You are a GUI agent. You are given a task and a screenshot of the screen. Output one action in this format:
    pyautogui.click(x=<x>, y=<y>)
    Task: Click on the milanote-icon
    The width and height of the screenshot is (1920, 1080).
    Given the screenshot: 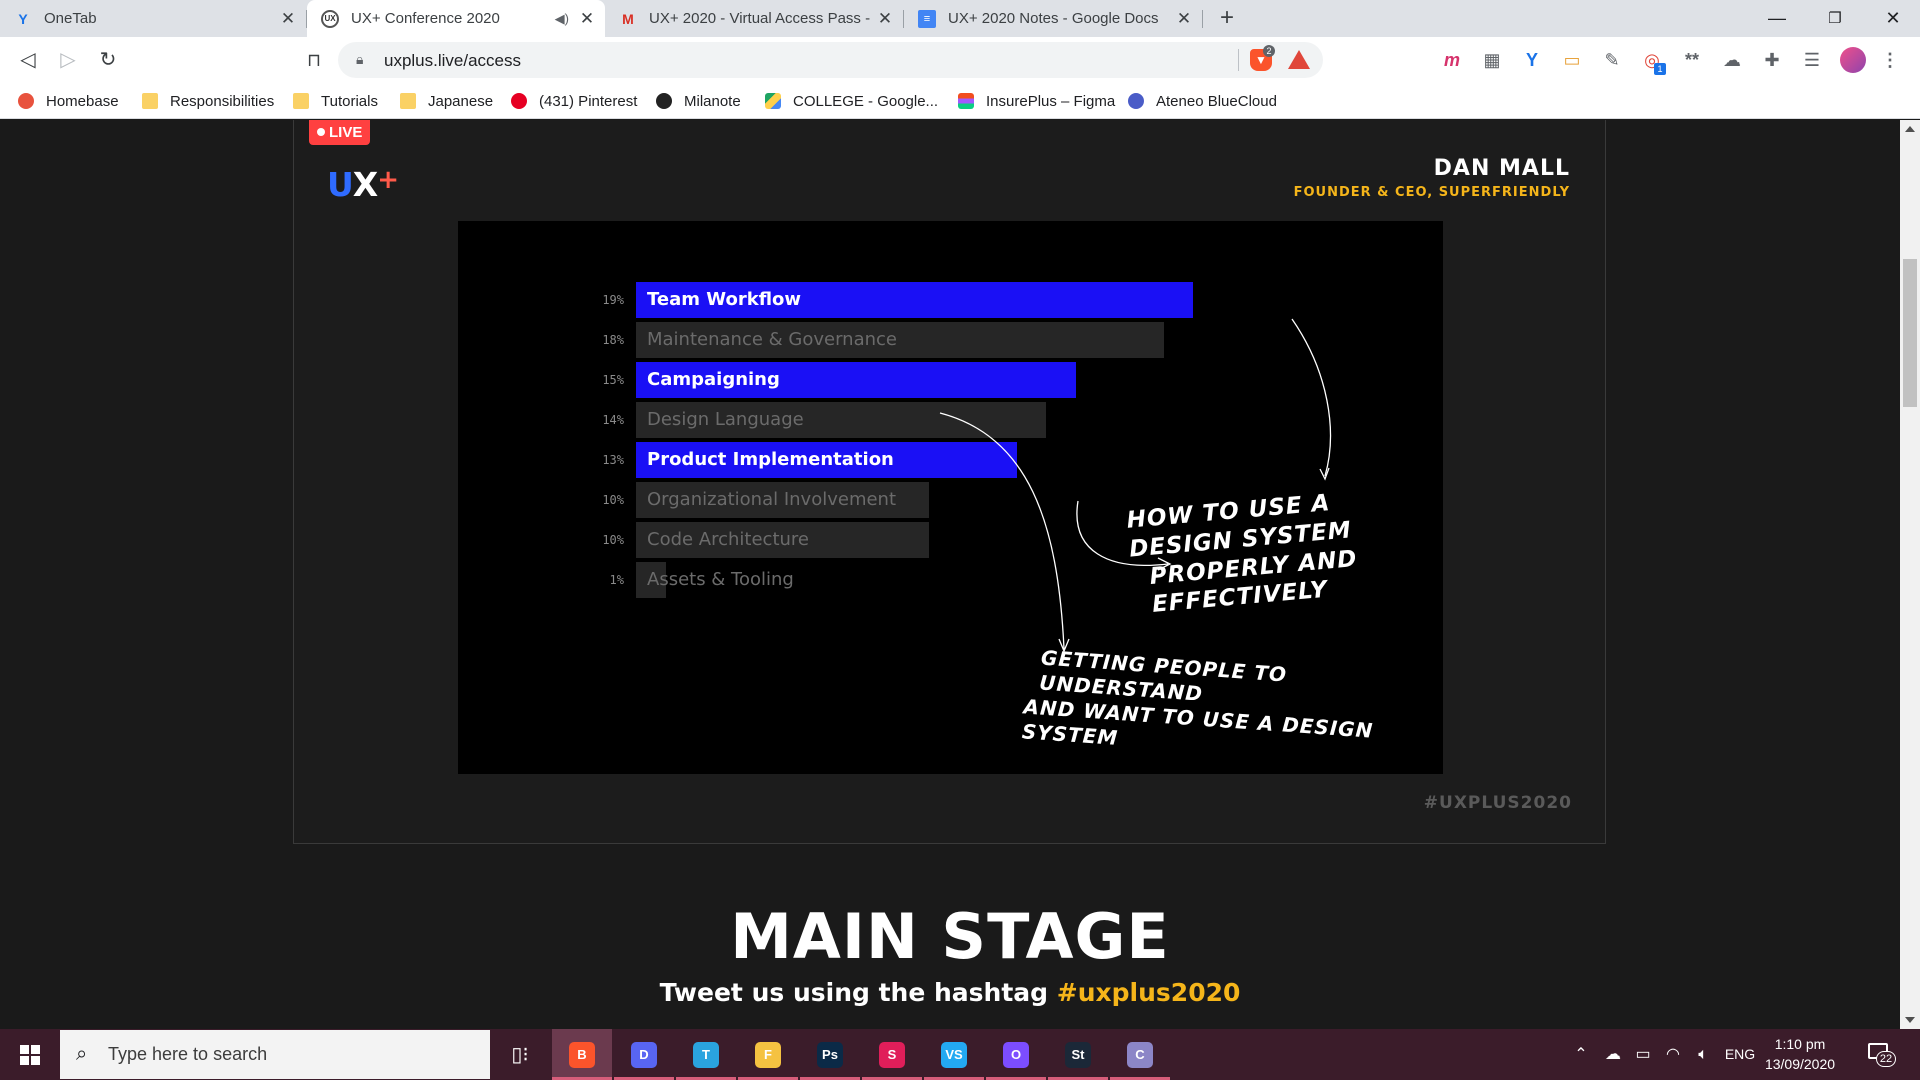 What is the action you would take?
    pyautogui.click(x=664, y=101)
    